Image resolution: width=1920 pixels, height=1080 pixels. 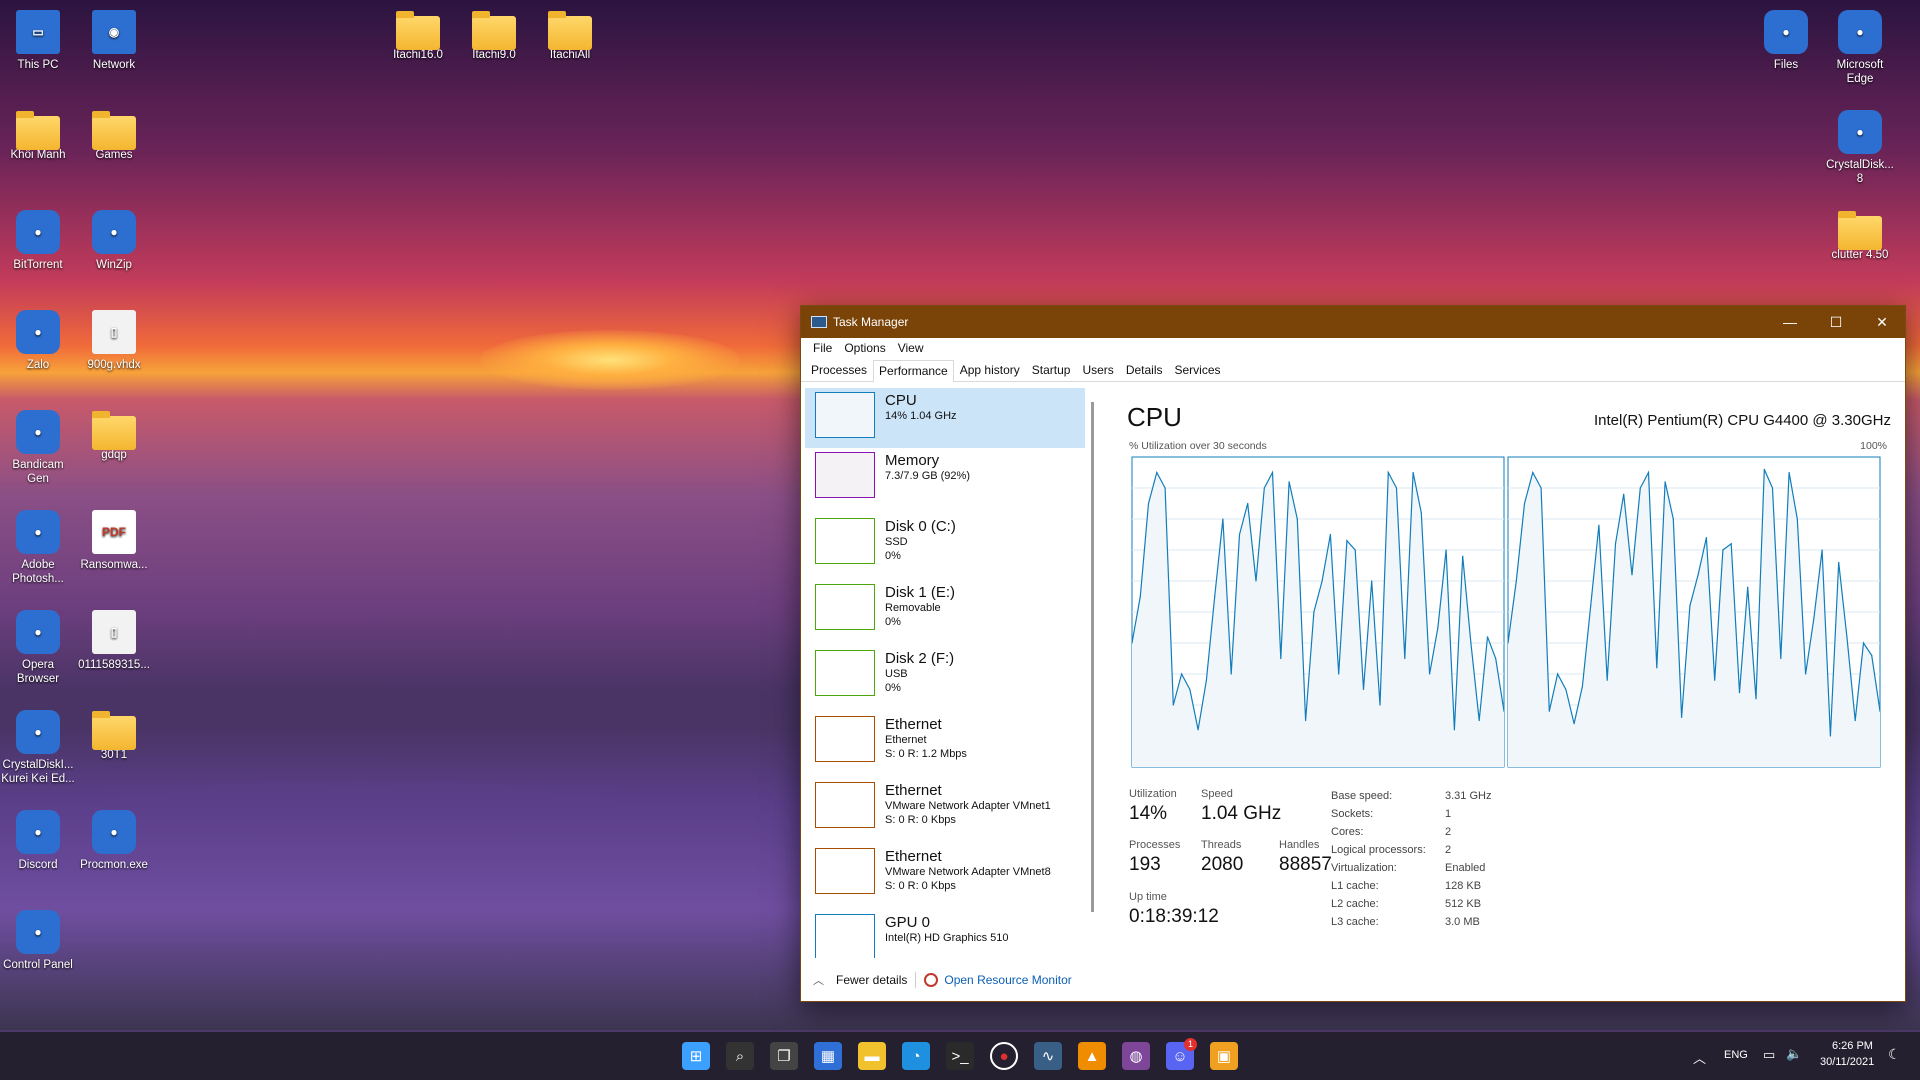 What do you see at coordinates (911, 348) in the screenshot?
I see `menu-view: View` at bounding box center [911, 348].